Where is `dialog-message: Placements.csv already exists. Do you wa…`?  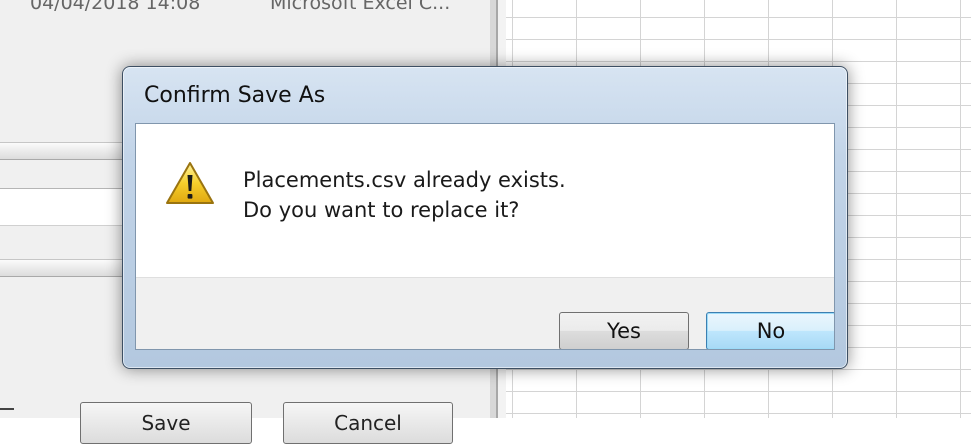 dialog-message: Placements.csv already exists. Do you wa… is located at coordinates (404, 195).